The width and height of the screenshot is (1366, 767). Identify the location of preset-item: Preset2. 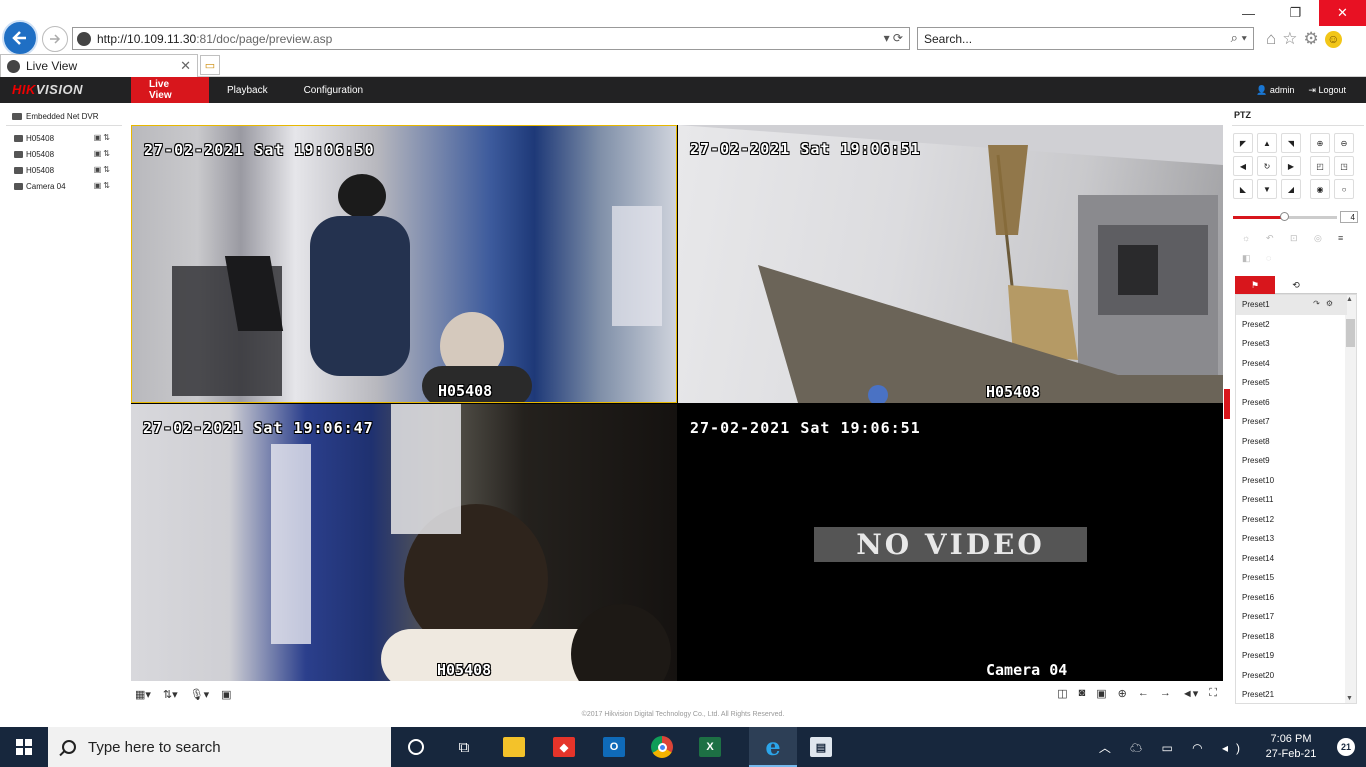
(1291, 325).